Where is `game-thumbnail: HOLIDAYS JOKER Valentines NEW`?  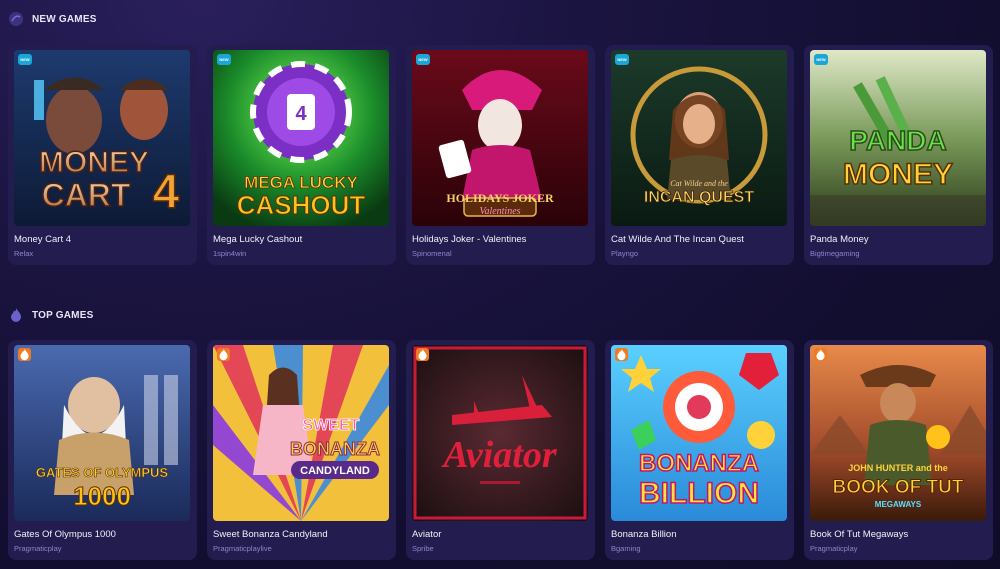 game-thumbnail: HOLIDAYS JOKER Valentines NEW is located at coordinates (500, 138).